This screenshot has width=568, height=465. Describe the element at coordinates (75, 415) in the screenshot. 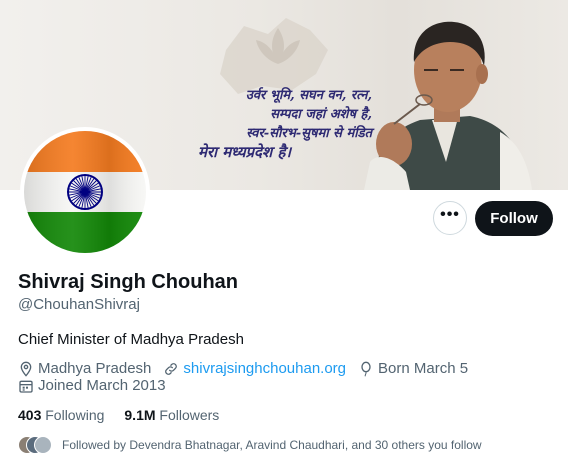

I see `following-label: Following` at that location.